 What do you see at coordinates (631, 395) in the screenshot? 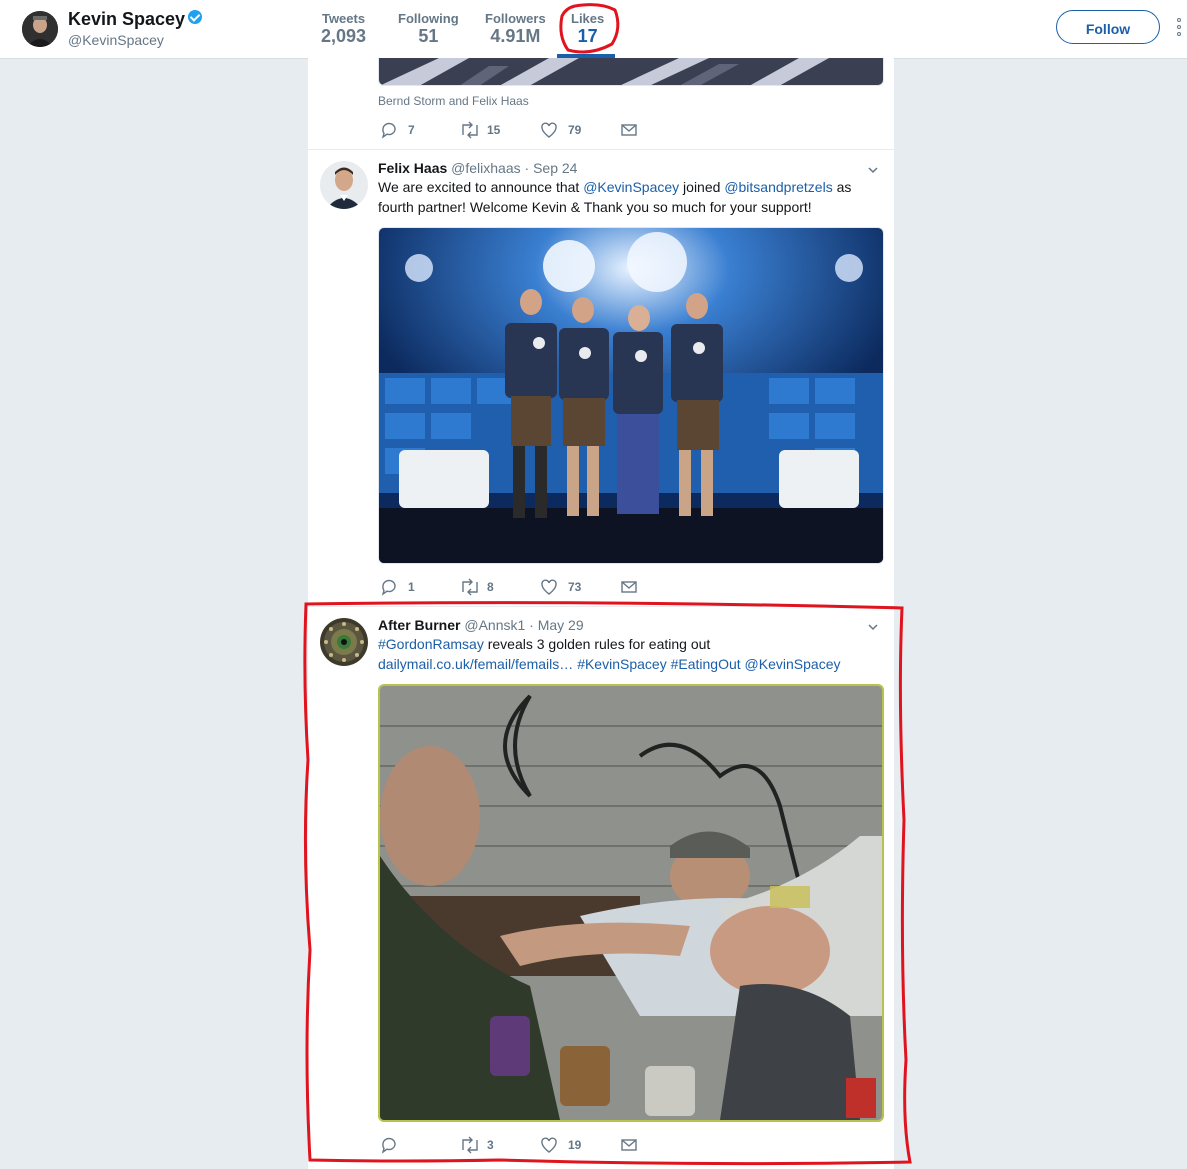
I see `tweet-2-photo` at bounding box center [631, 395].